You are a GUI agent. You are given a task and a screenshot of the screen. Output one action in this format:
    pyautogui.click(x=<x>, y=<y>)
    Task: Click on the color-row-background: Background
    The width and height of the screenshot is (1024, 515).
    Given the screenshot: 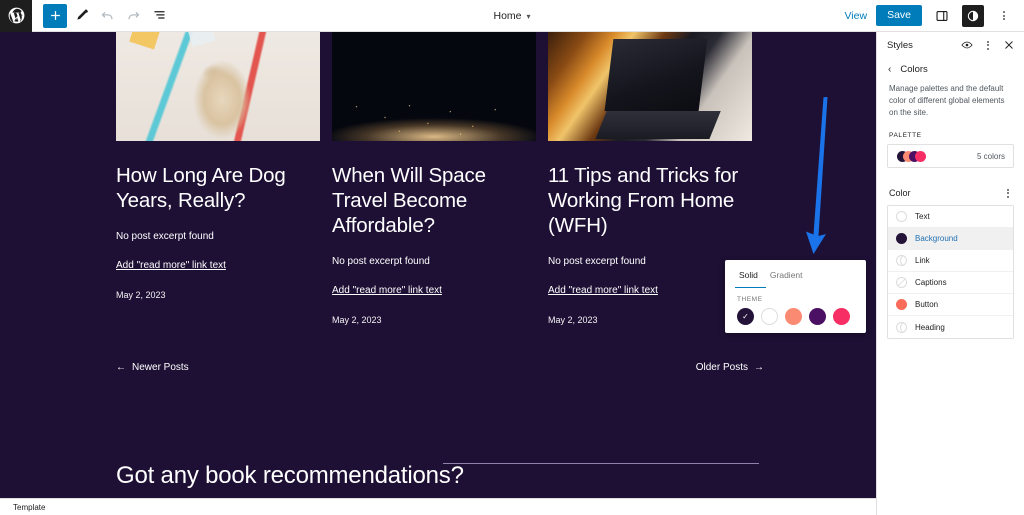 What is the action you would take?
    pyautogui.click(x=950, y=239)
    